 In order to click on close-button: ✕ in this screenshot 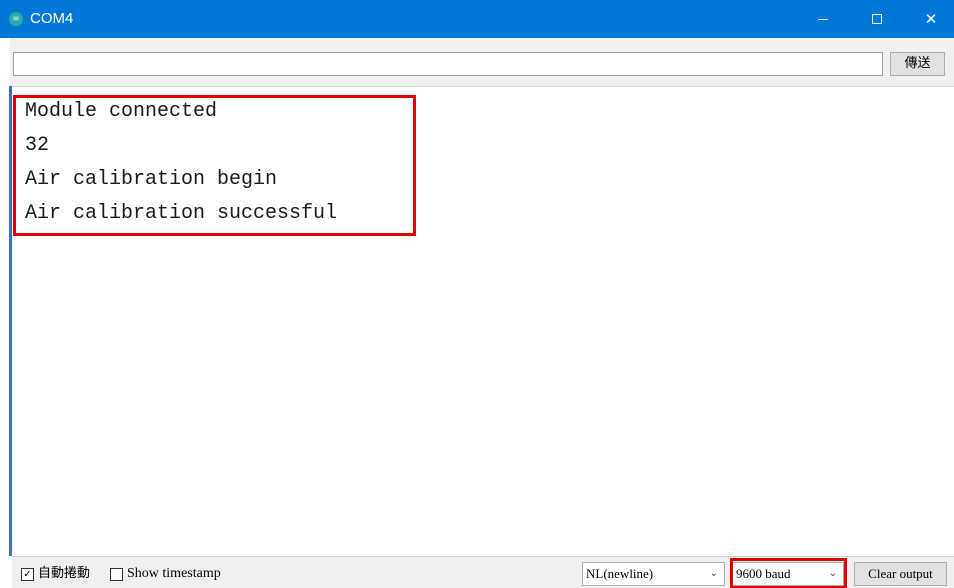, I will do `click(931, 19)`.